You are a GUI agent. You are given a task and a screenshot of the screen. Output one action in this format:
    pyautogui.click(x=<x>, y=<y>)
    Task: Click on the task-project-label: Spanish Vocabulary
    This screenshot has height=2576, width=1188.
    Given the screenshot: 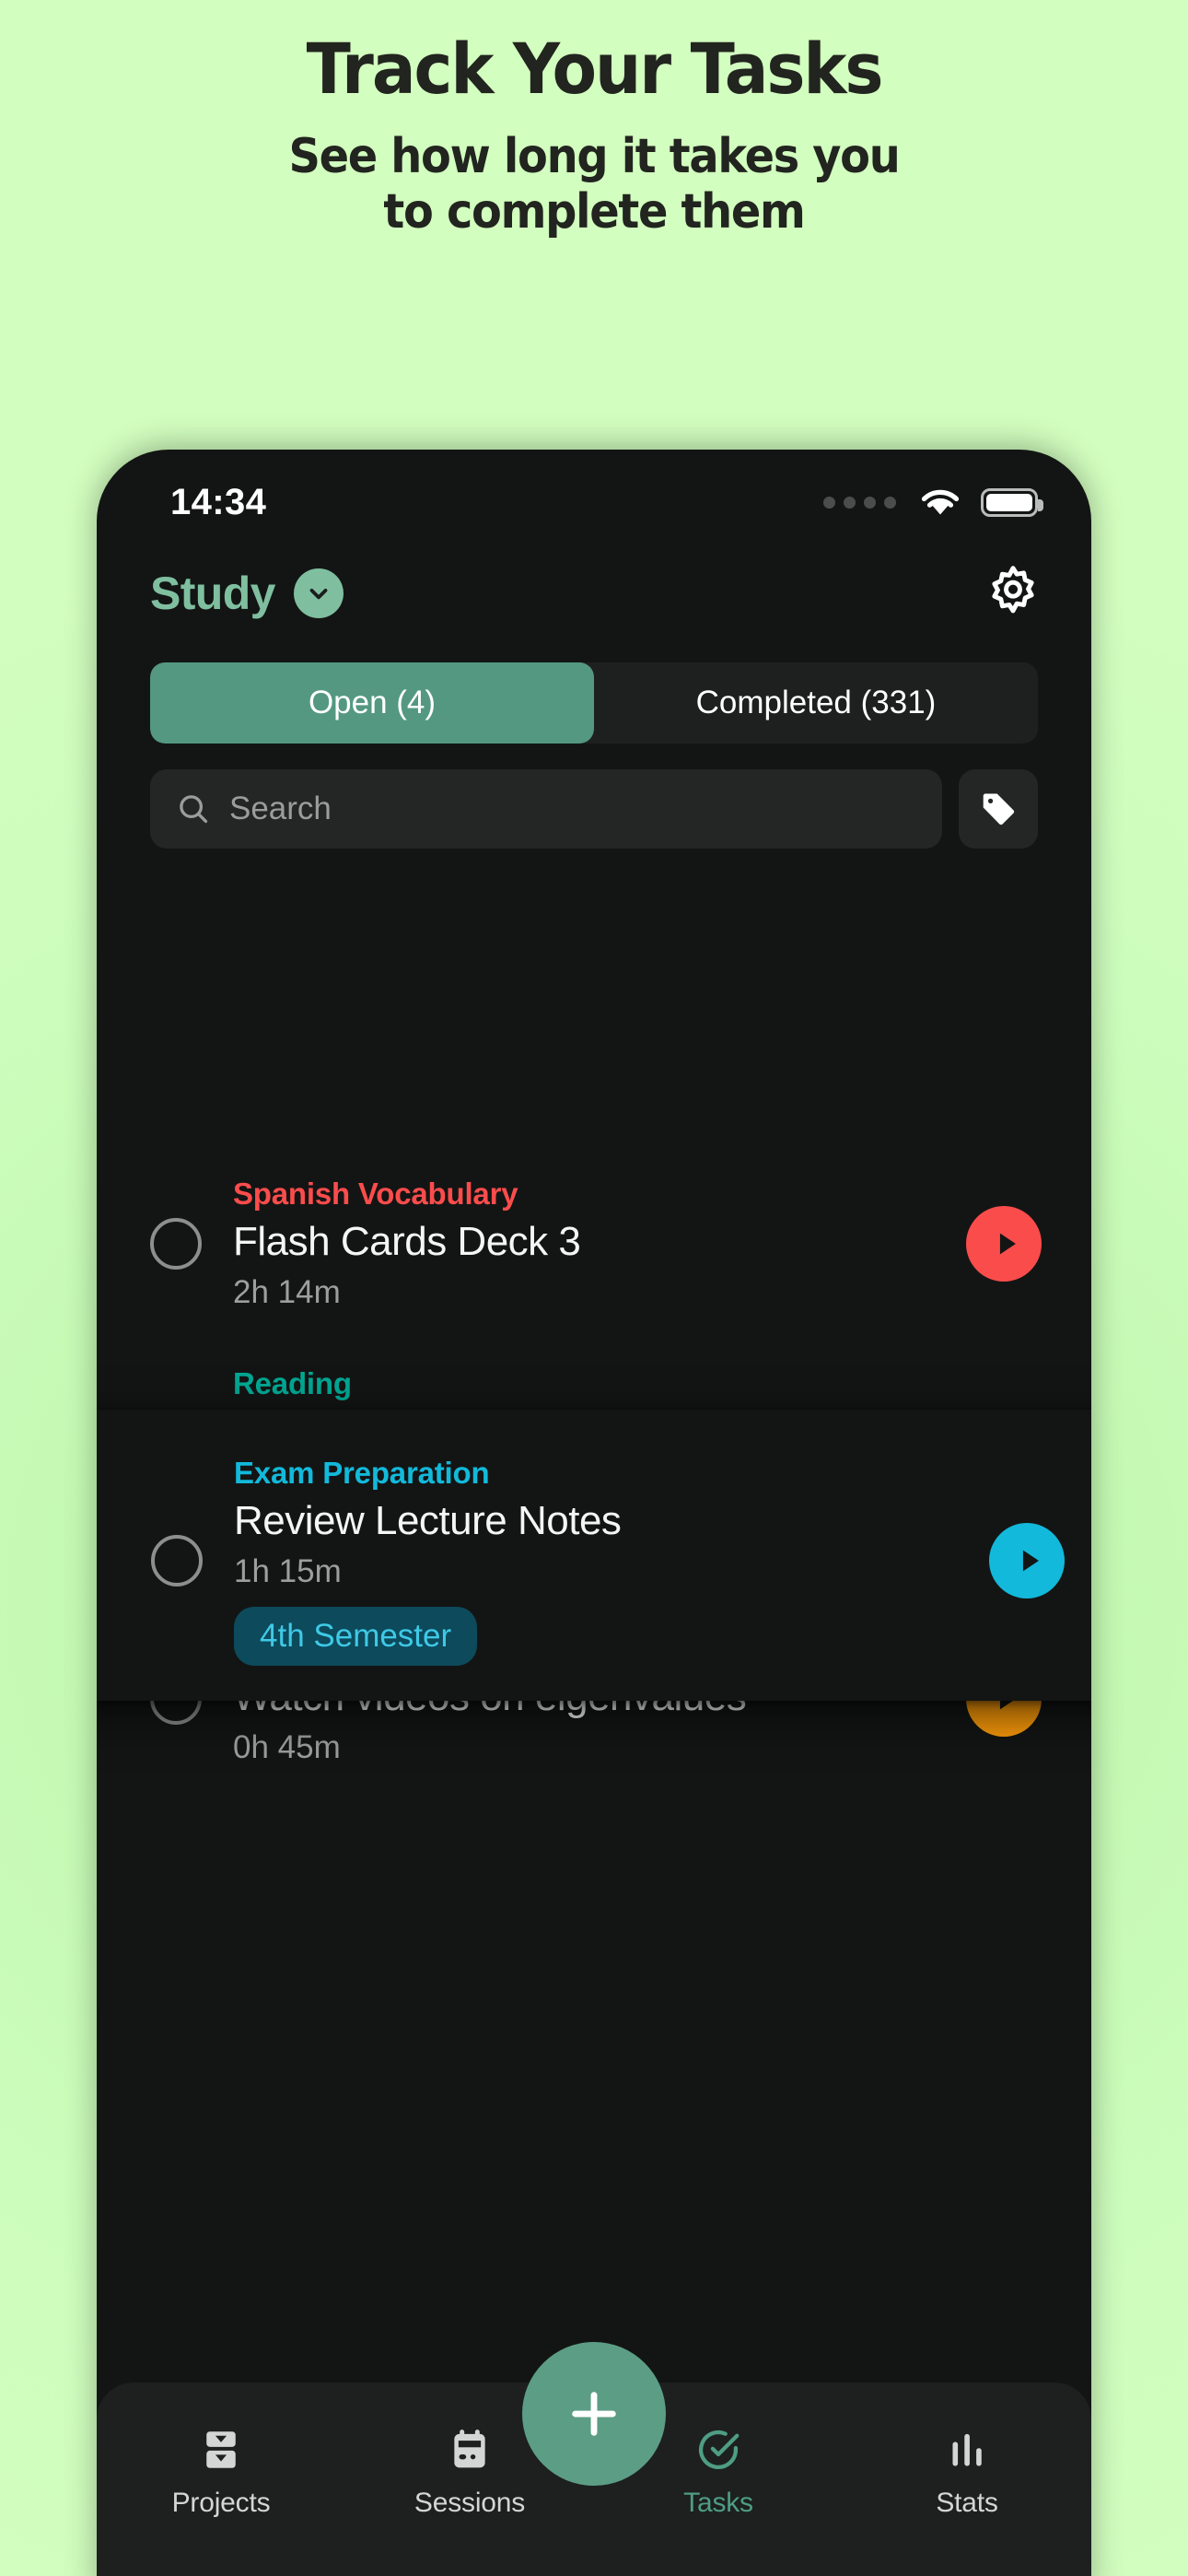 What is the action you would take?
    pyautogui.click(x=375, y=1194)
    